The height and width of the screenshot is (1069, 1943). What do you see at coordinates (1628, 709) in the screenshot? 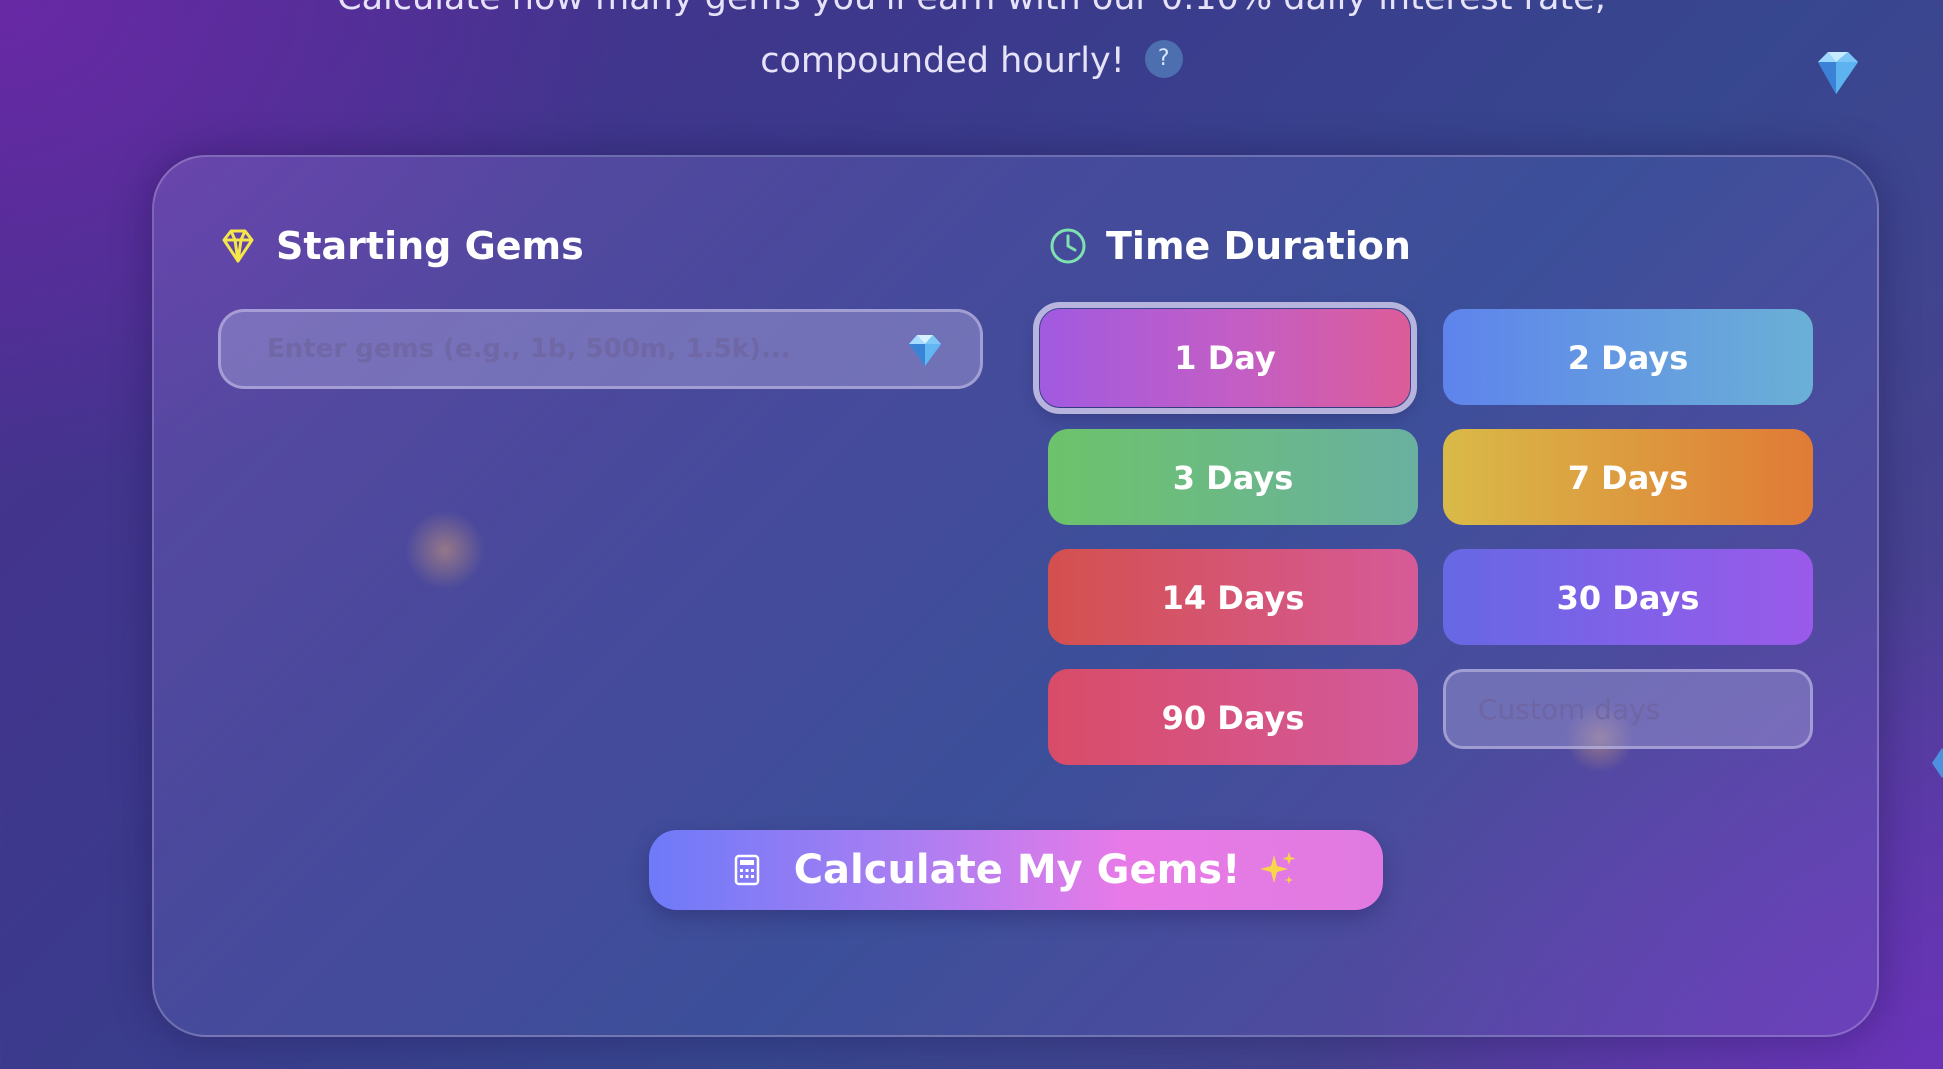
I see `custom-days-input` at bounding box center [1628, 709].